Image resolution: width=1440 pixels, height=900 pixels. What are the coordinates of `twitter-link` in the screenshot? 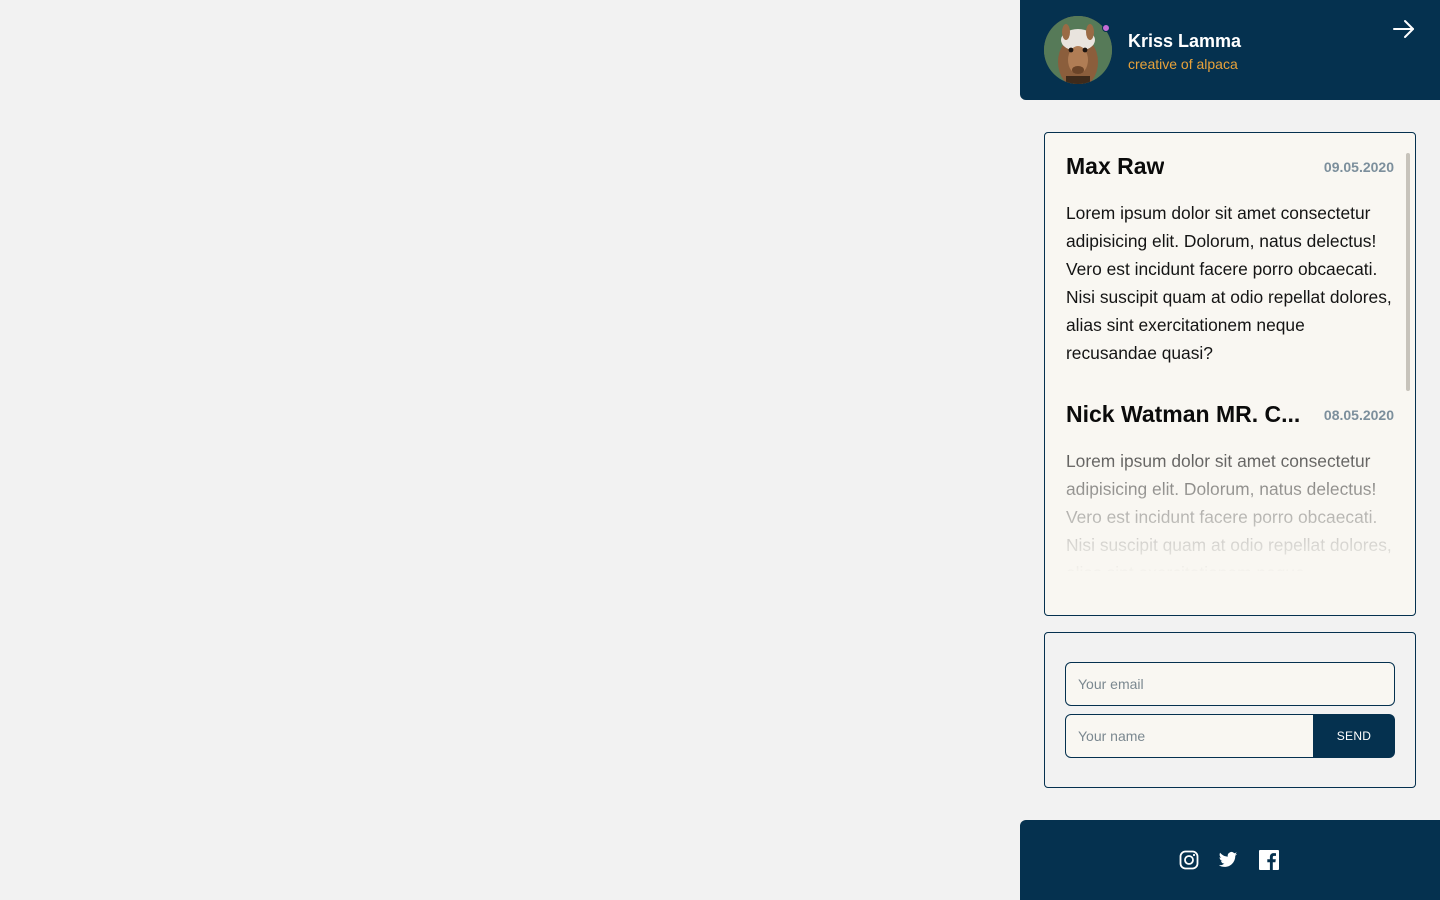 It's located at (1228, 860).